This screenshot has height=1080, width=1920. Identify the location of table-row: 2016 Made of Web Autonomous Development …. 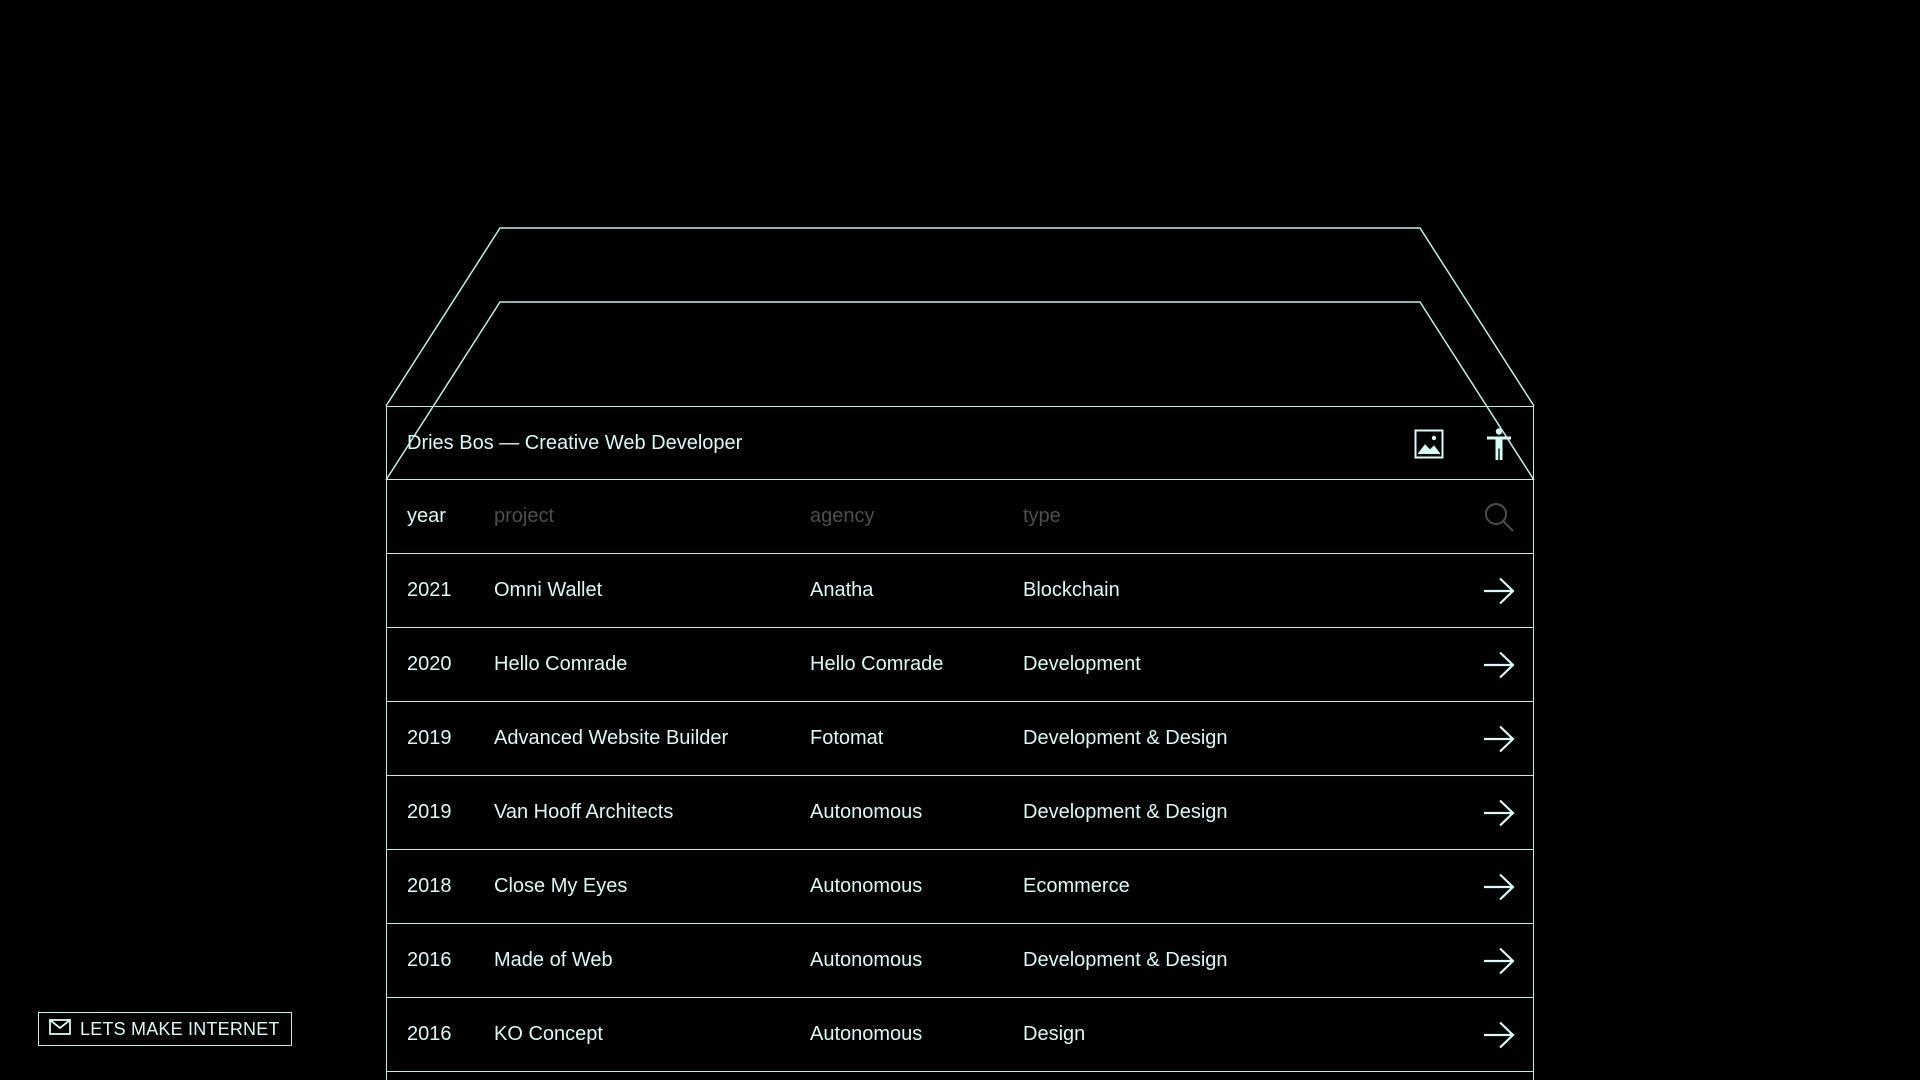
(960, 961).